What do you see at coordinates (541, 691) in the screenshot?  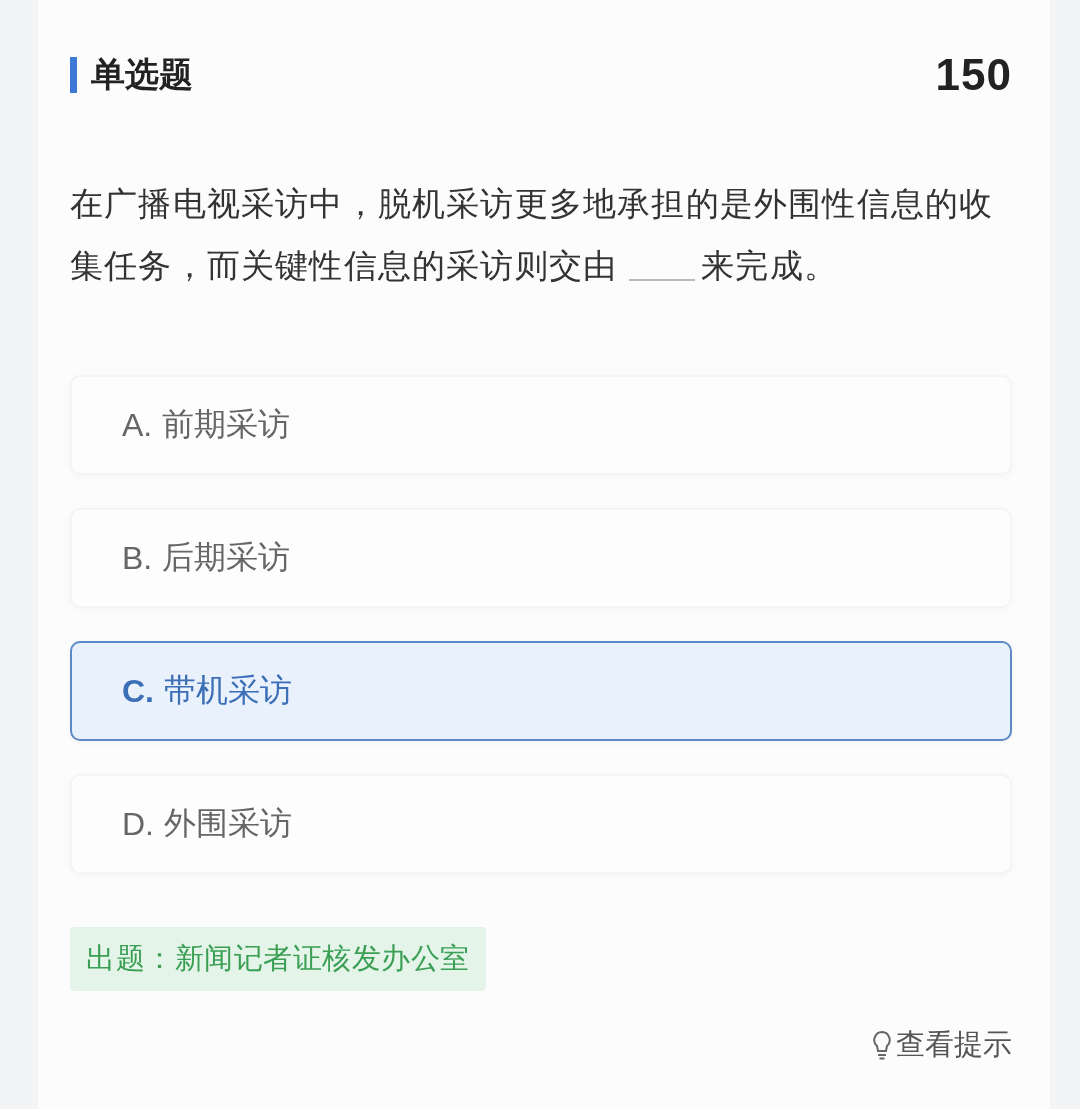 I see `answer-option: C. 带机采访` at bounding box center [541, 691].